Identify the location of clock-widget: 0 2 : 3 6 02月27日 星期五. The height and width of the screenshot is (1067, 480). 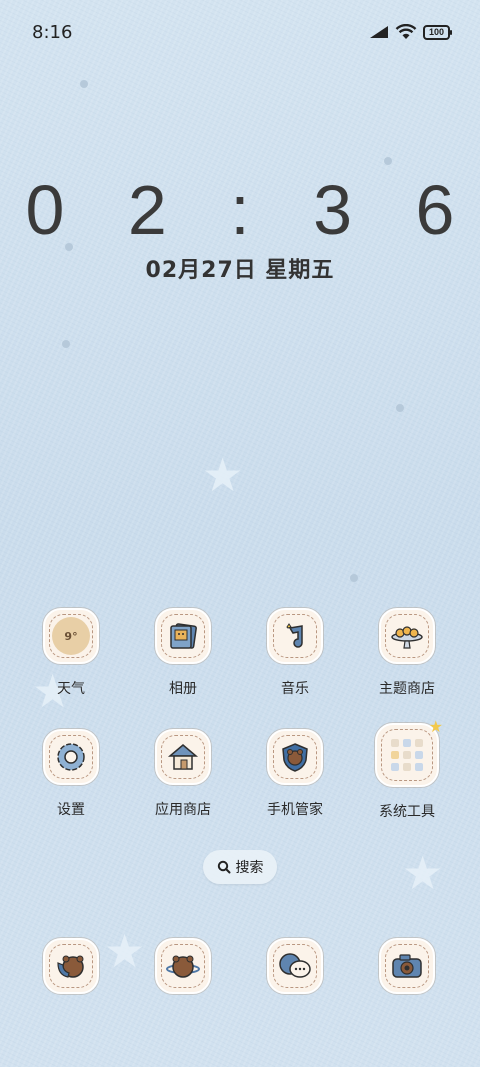
(240, 227).